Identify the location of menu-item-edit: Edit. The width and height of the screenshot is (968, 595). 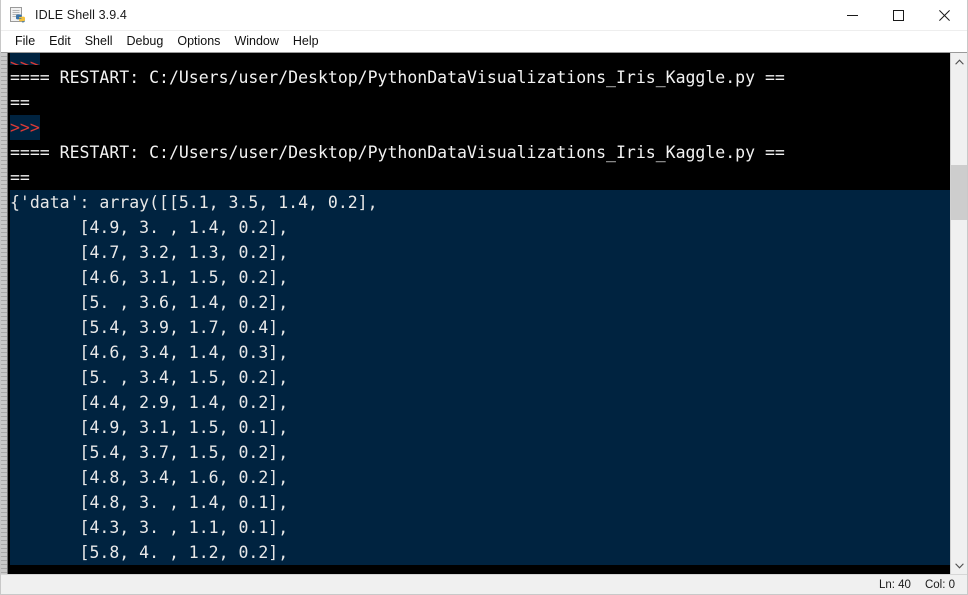
(60, 41).